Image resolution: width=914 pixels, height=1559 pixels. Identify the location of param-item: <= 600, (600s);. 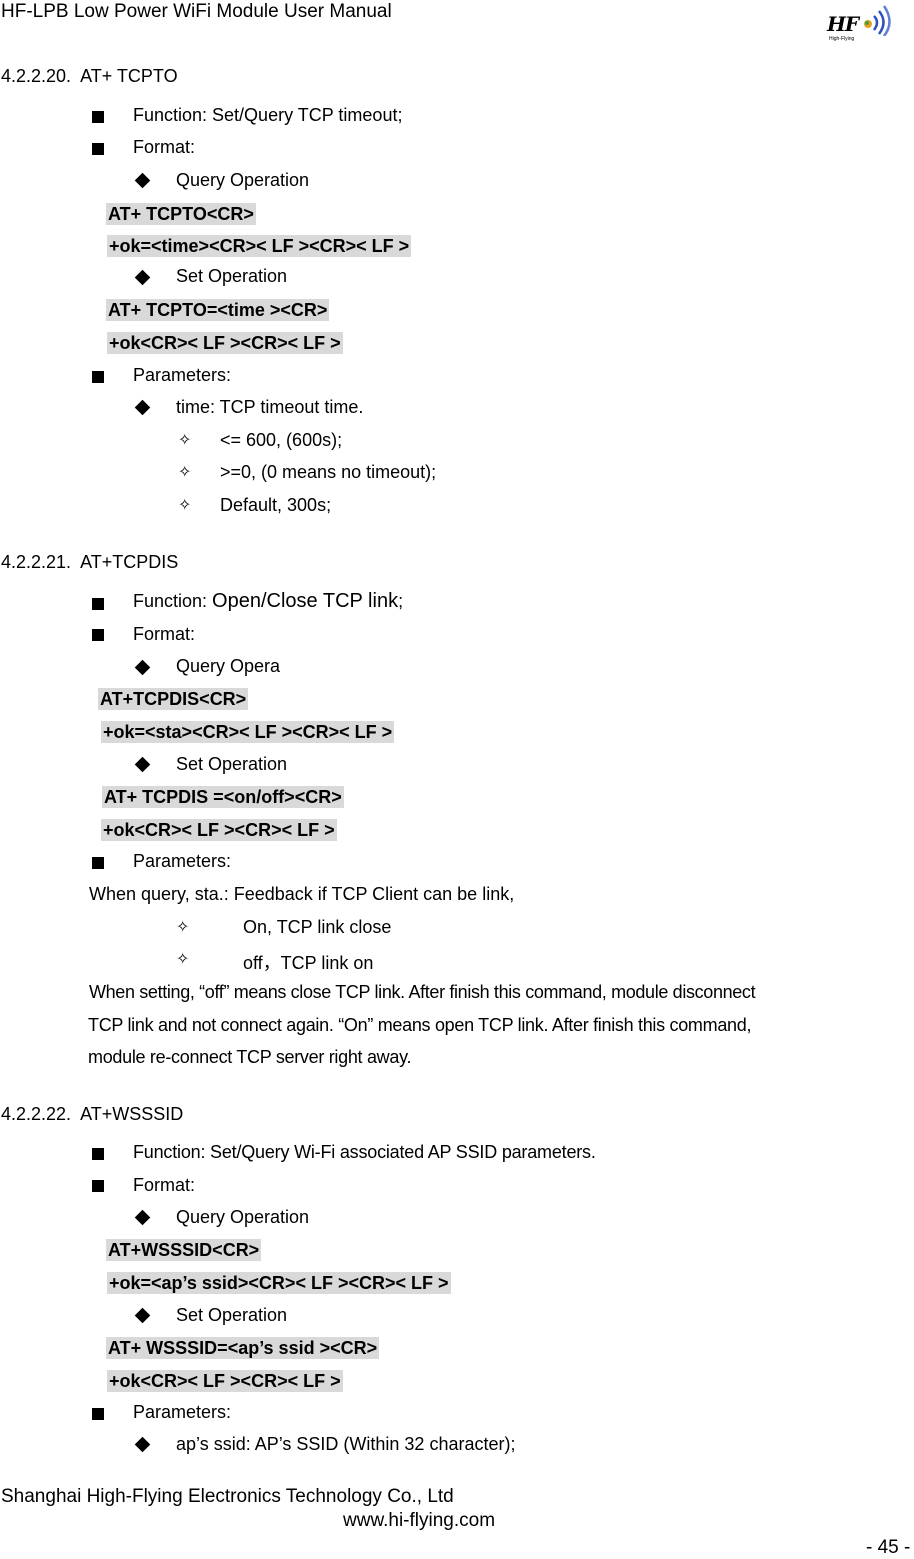
(281, 440).